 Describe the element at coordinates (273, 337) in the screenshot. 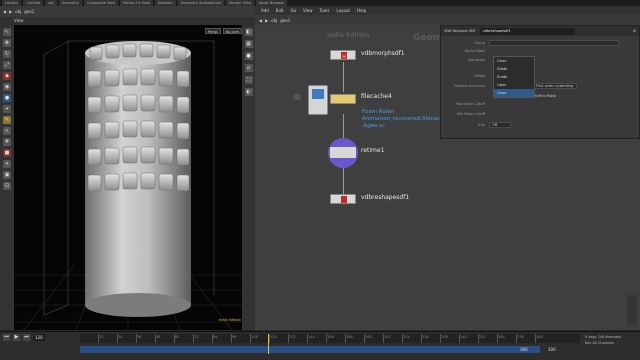

I see `ruler-tick-label: 120` at that location.